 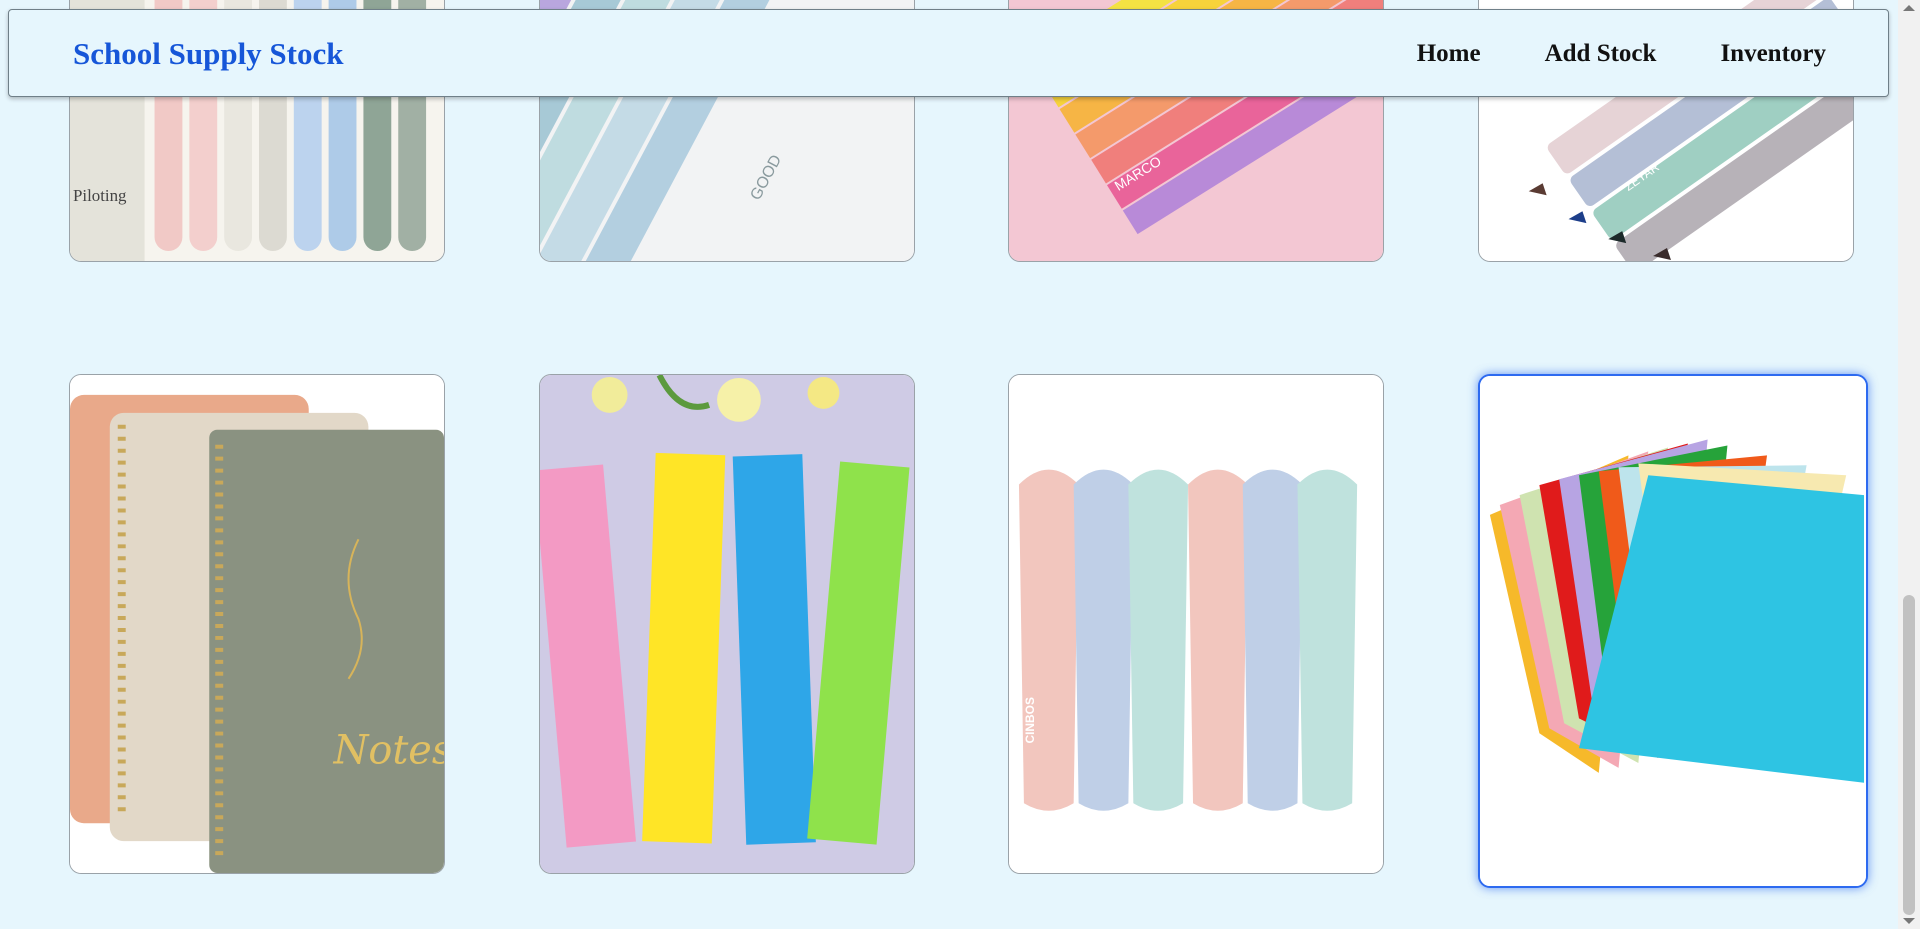 What do you see at coordinates (1449, 54) in the screenshot?
I see `nav-home-link: Home` at bounding box center [1449, 54].